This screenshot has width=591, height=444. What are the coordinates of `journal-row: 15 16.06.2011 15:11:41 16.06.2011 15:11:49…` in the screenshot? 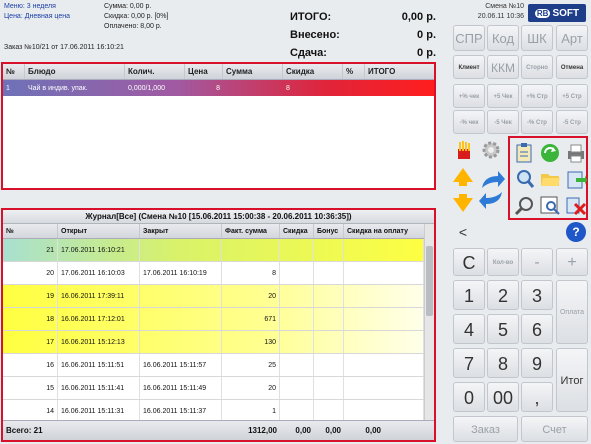 It's located at (218, 388).